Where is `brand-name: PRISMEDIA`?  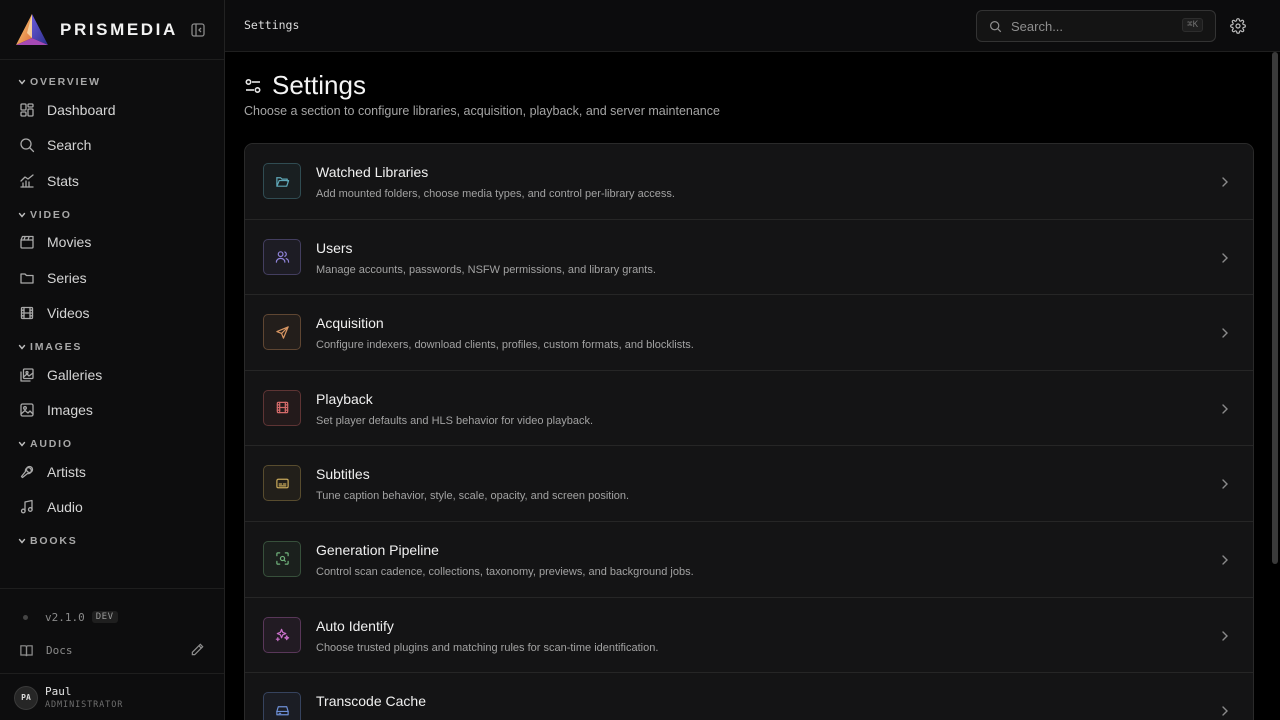
brand-name: PRISMEDIA is located at coordinates (119, 29).